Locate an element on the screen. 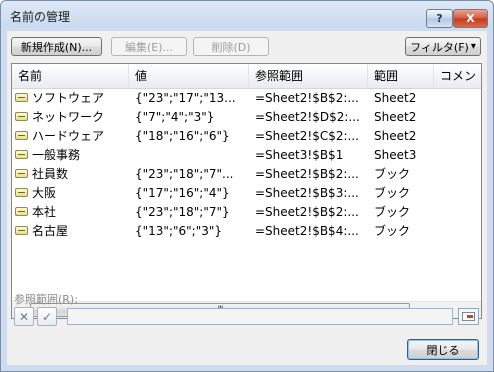 The image size is (494, 372). cancel-edit-button: ✕ is located at coordinates (24, 316).